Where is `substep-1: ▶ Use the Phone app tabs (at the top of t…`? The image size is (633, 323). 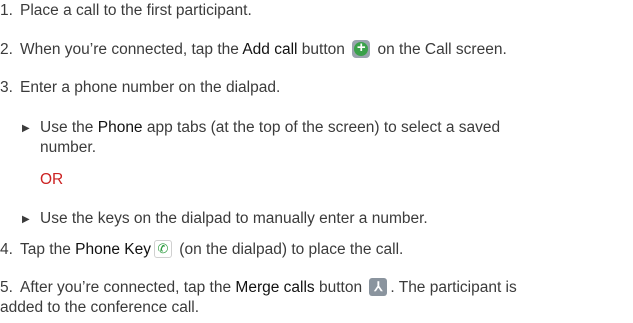 substep-1: ▶ Use the Phone app tabs (at the top of t… is located at coordinates (261, 128).